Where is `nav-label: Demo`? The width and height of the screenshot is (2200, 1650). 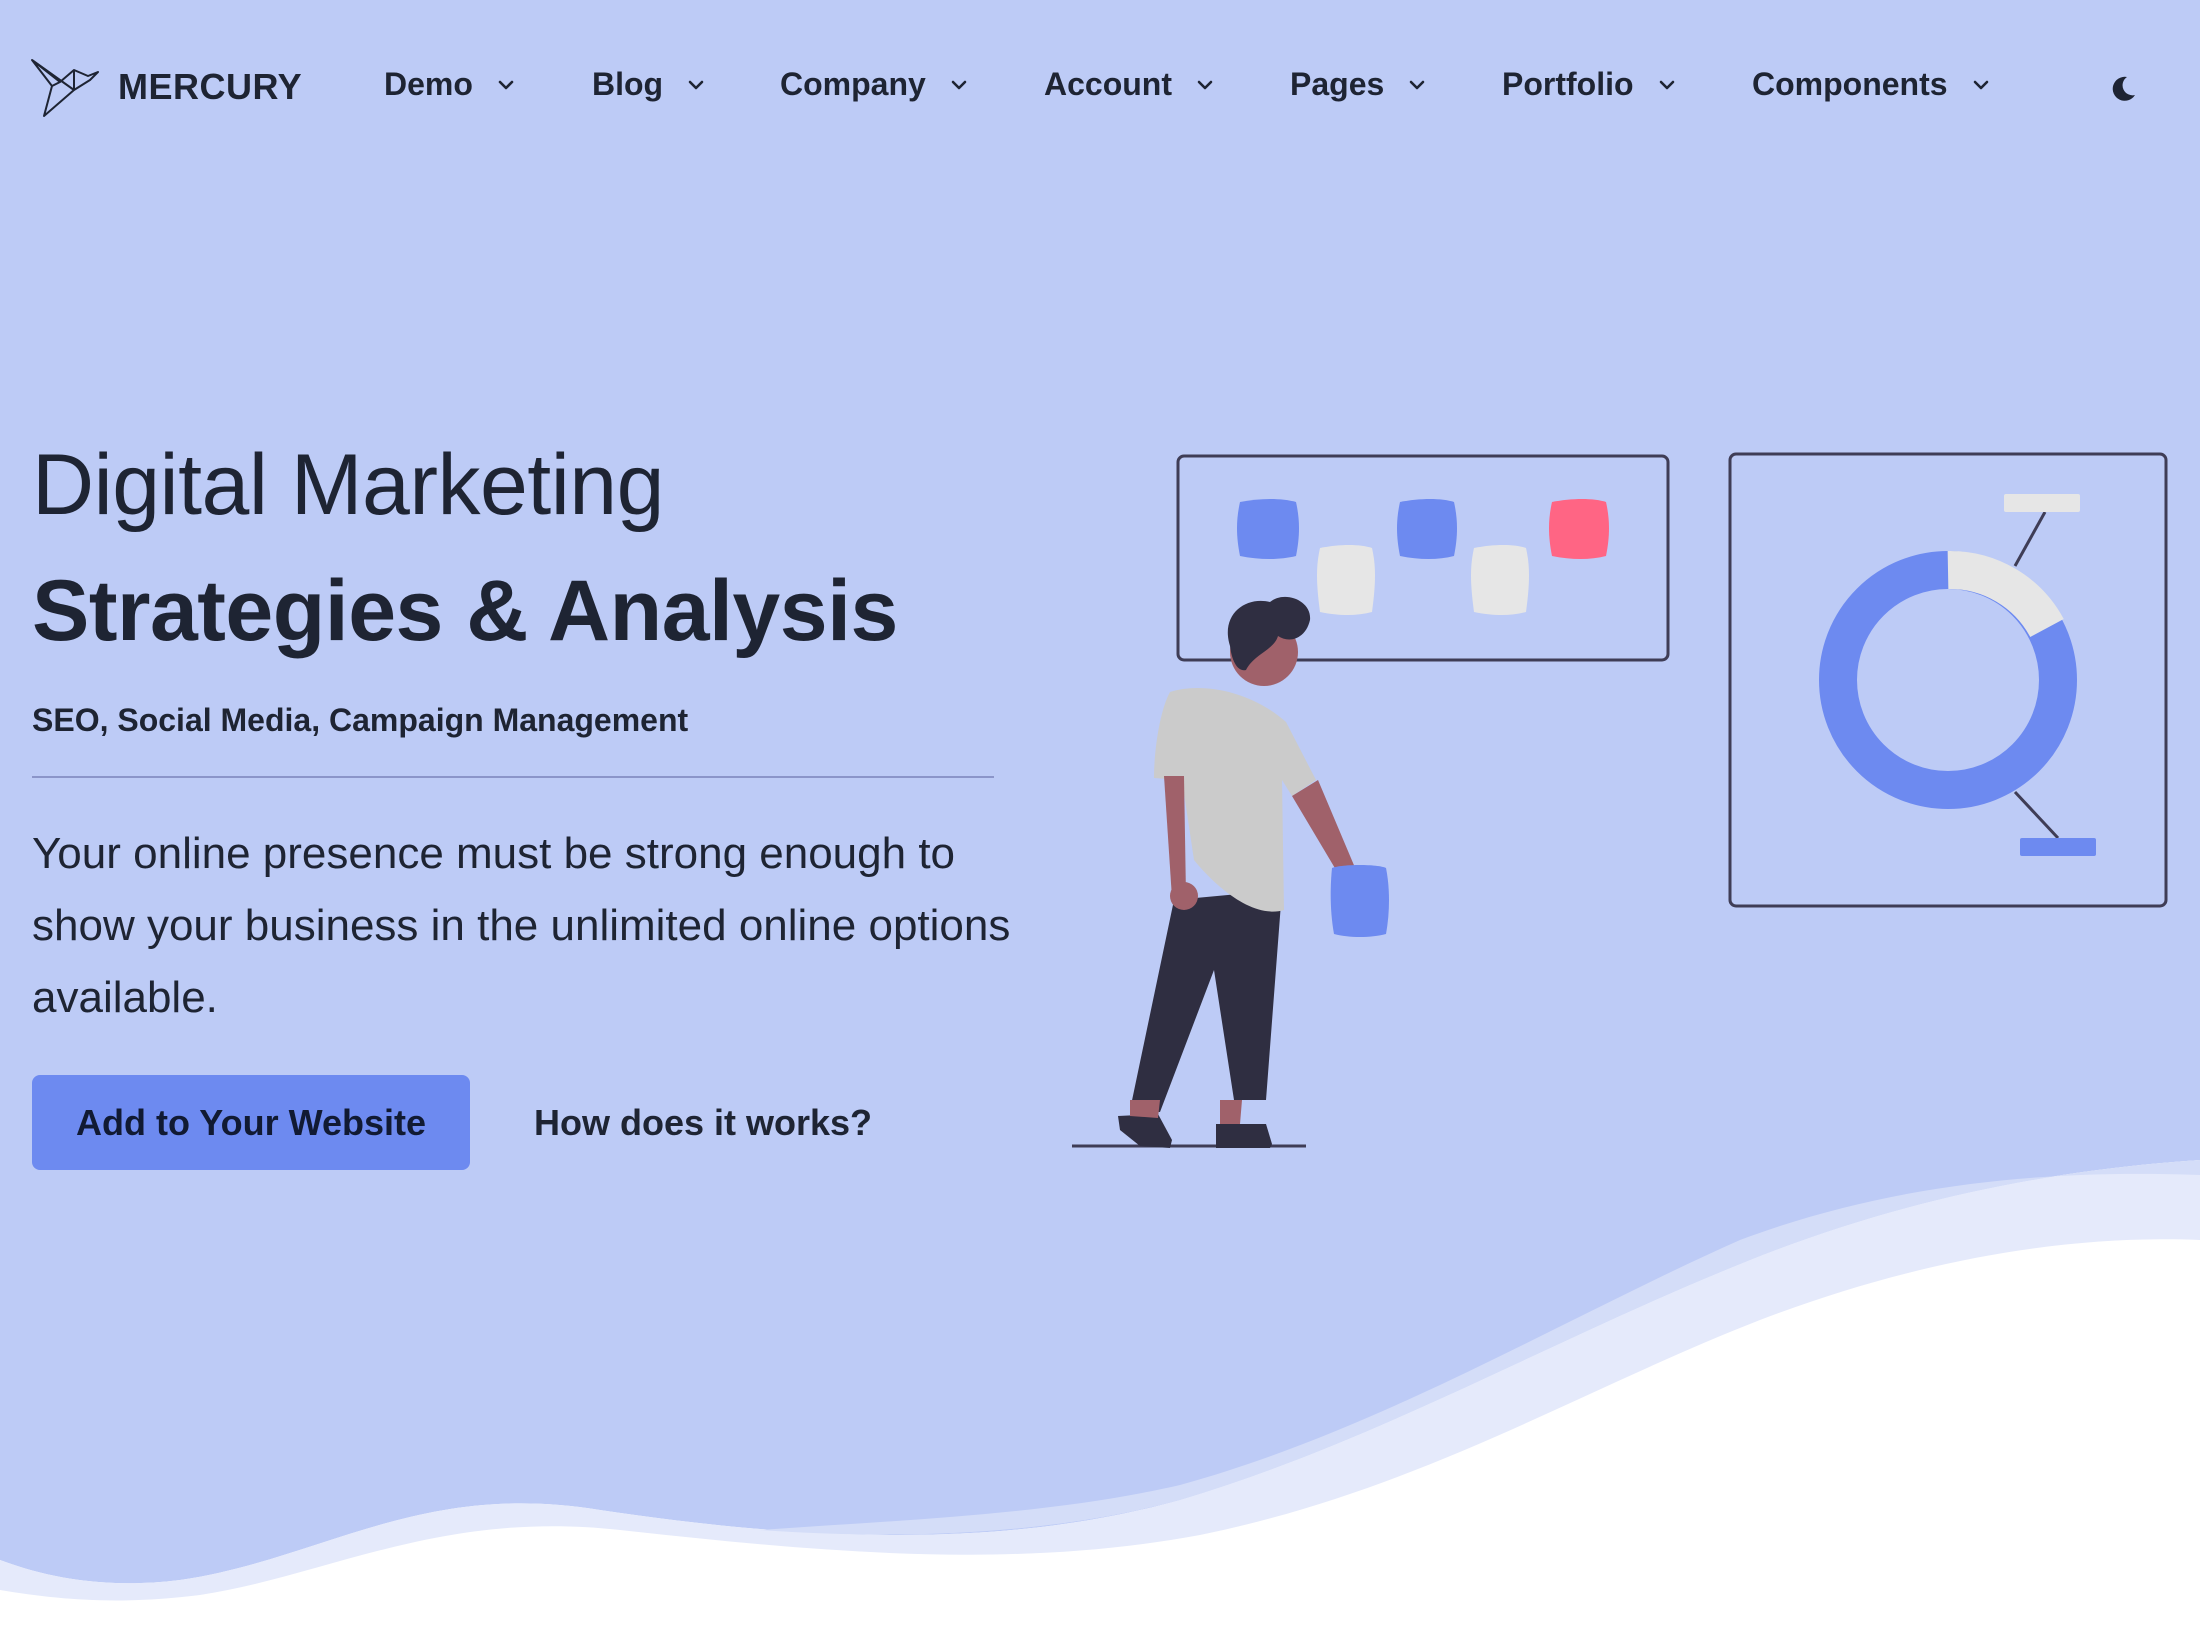
nav-label: Demo is located at coordinates (428, 84).